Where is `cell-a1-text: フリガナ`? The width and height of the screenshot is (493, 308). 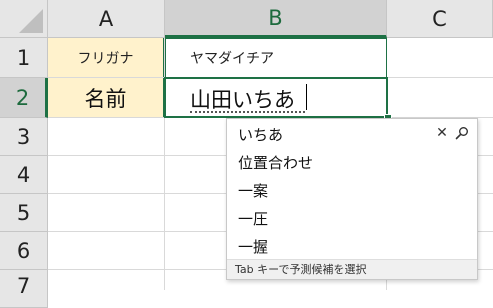 cell-a1-text: フリガナ is located at coordinates (105, 58).